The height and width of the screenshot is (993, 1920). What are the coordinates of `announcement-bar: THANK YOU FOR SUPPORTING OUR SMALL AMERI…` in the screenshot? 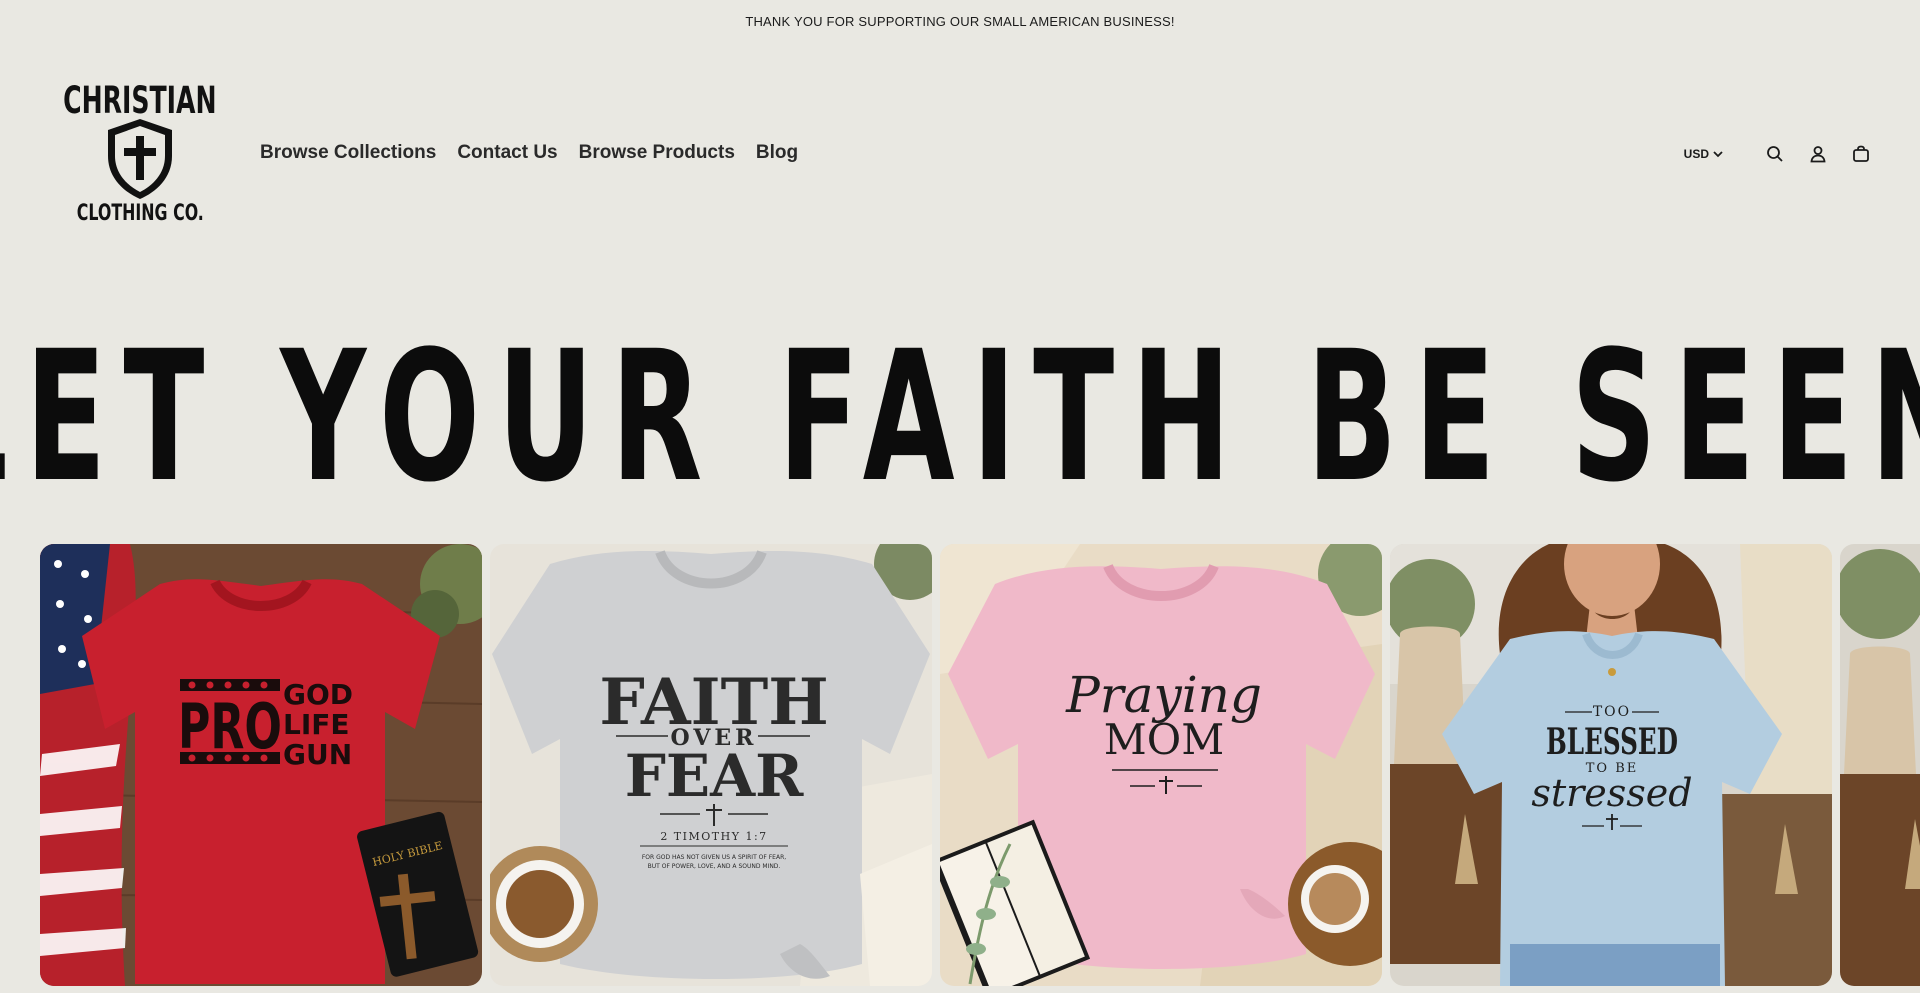 It's located at (960, 21).